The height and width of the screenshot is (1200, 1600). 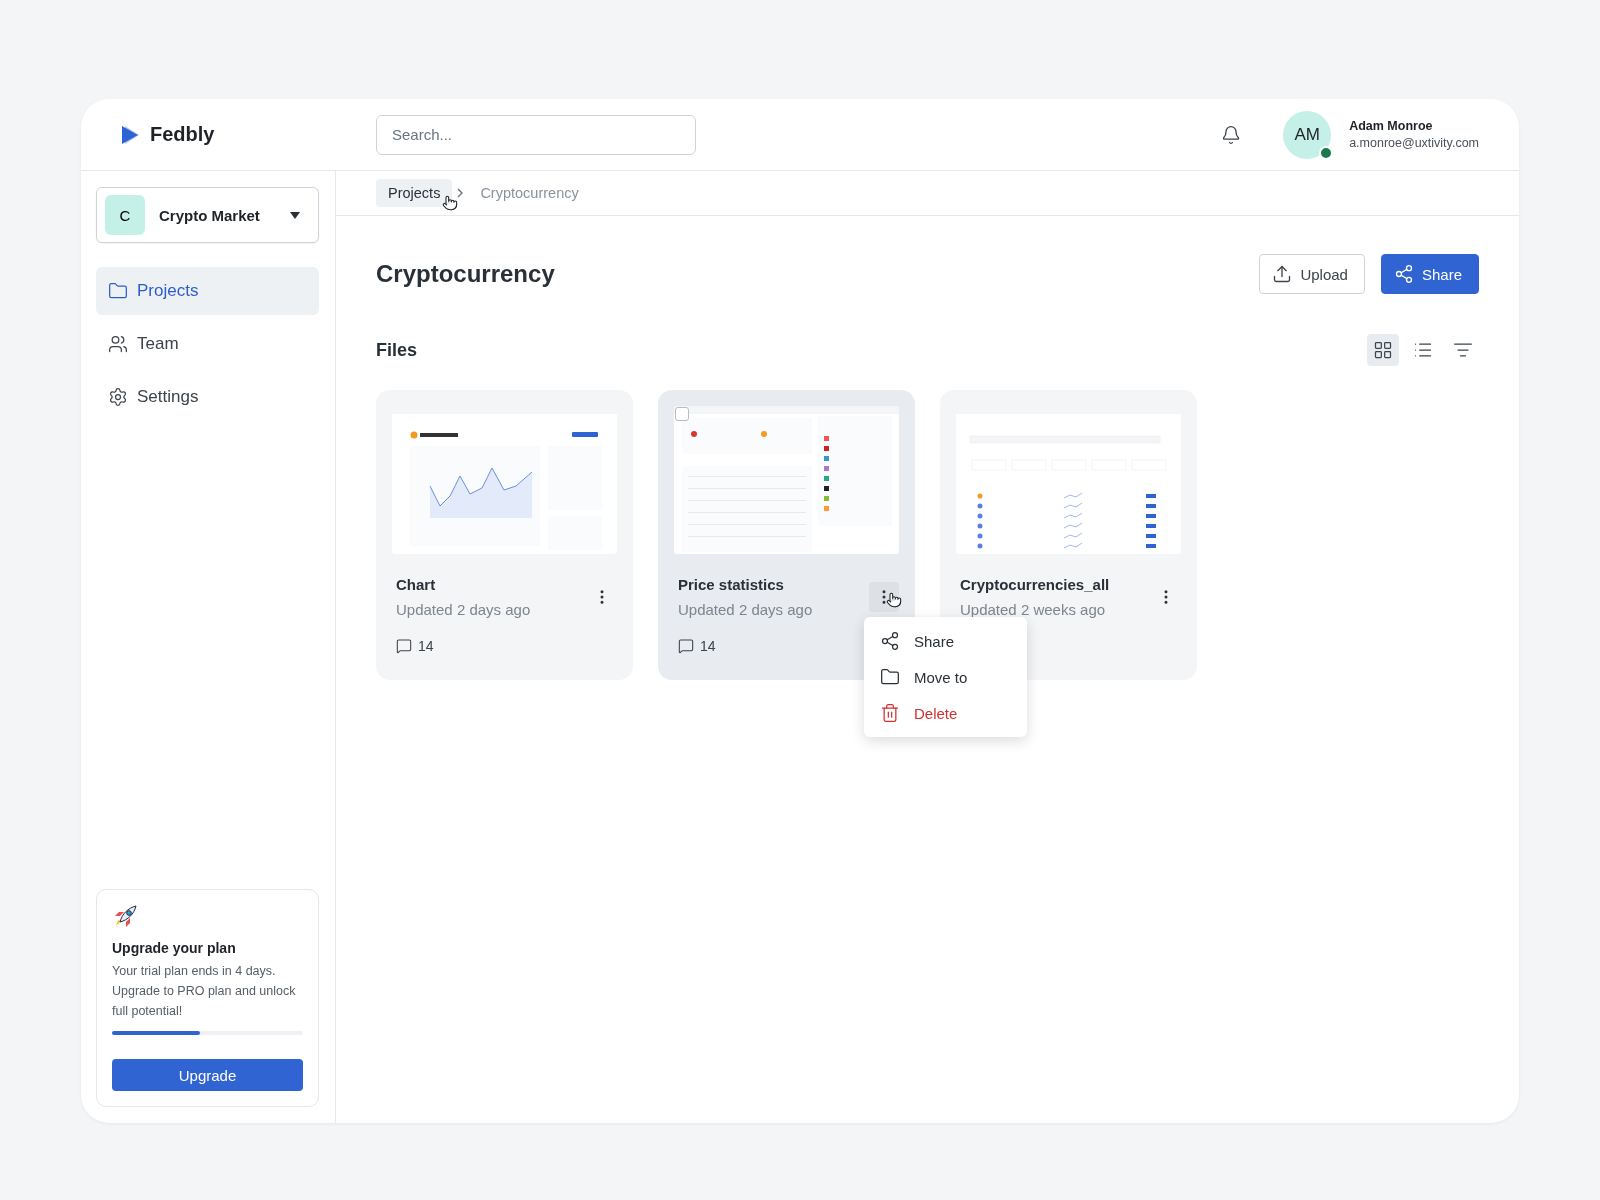 What do you see at coordinates (207, 397) in the screenshot?
I see `nav-item: Settings` at bounding box center [207, 397].